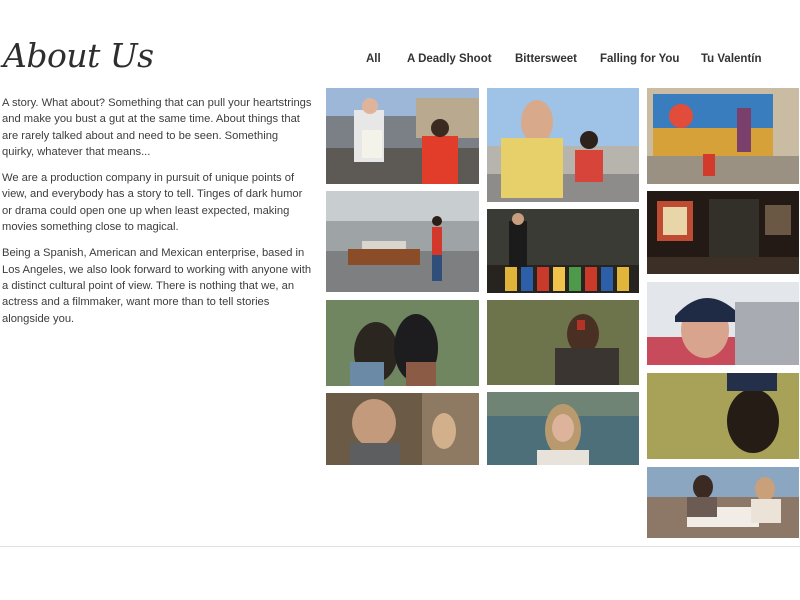 The height and width of the screenshot is (600, 800). What do you see at coordinates (449, 59) in the screenshot?
I see `filter-a-deadly-shoot: A Deadly Shoot` at bounding box center [449, 59].